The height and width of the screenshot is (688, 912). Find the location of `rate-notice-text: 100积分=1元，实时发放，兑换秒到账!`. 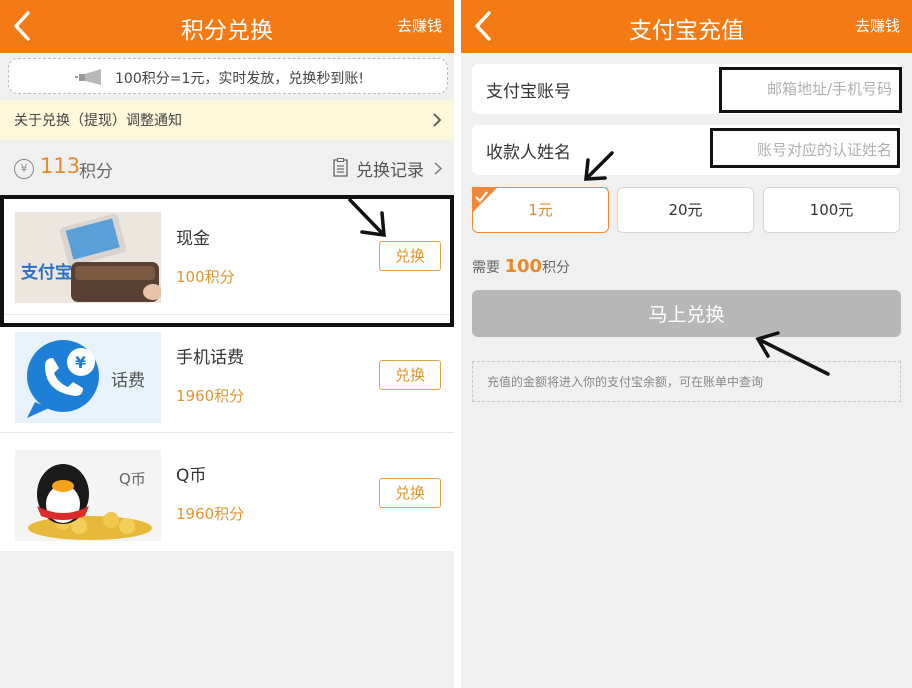

rate-notice-text: 100积分=1元，实时发放，兑换秒到账! is located at coordinates (239, 79).